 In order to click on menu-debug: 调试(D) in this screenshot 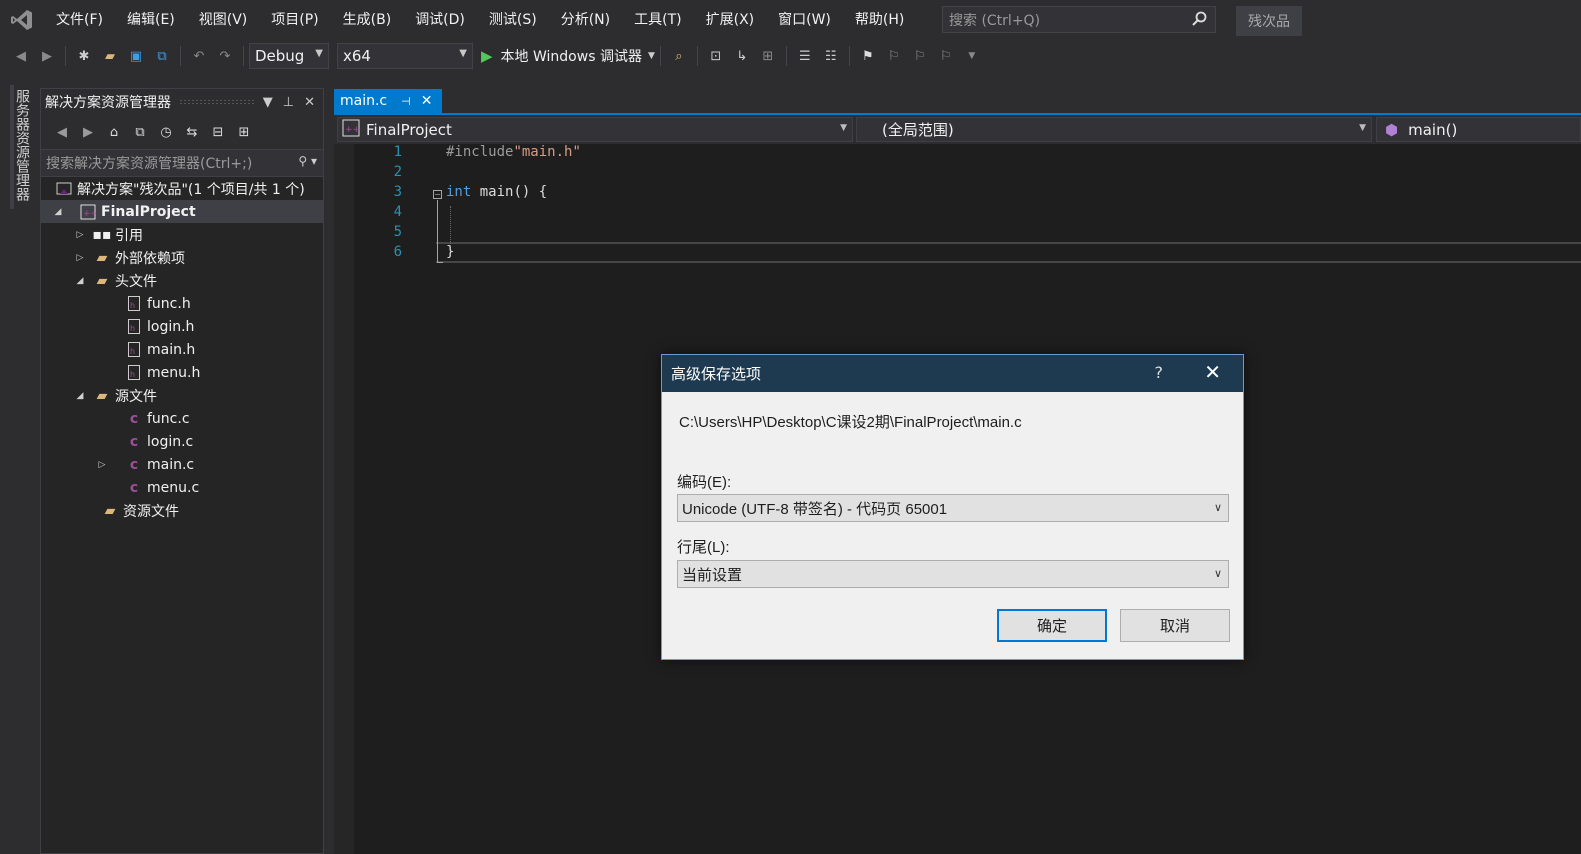, I will do `click(440, 20)`.